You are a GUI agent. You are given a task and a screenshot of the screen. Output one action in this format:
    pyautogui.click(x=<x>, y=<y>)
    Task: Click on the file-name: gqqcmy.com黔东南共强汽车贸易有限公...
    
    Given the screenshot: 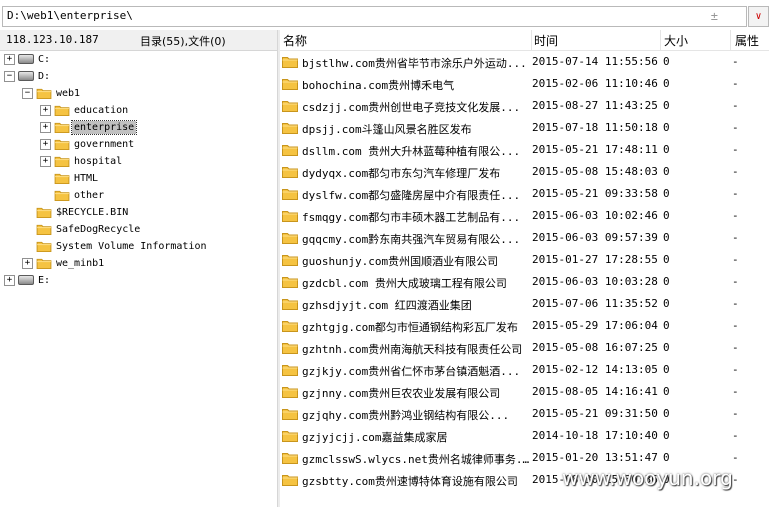 What is the action you would take?
    pyautogui.click(x=411, y=239)
    